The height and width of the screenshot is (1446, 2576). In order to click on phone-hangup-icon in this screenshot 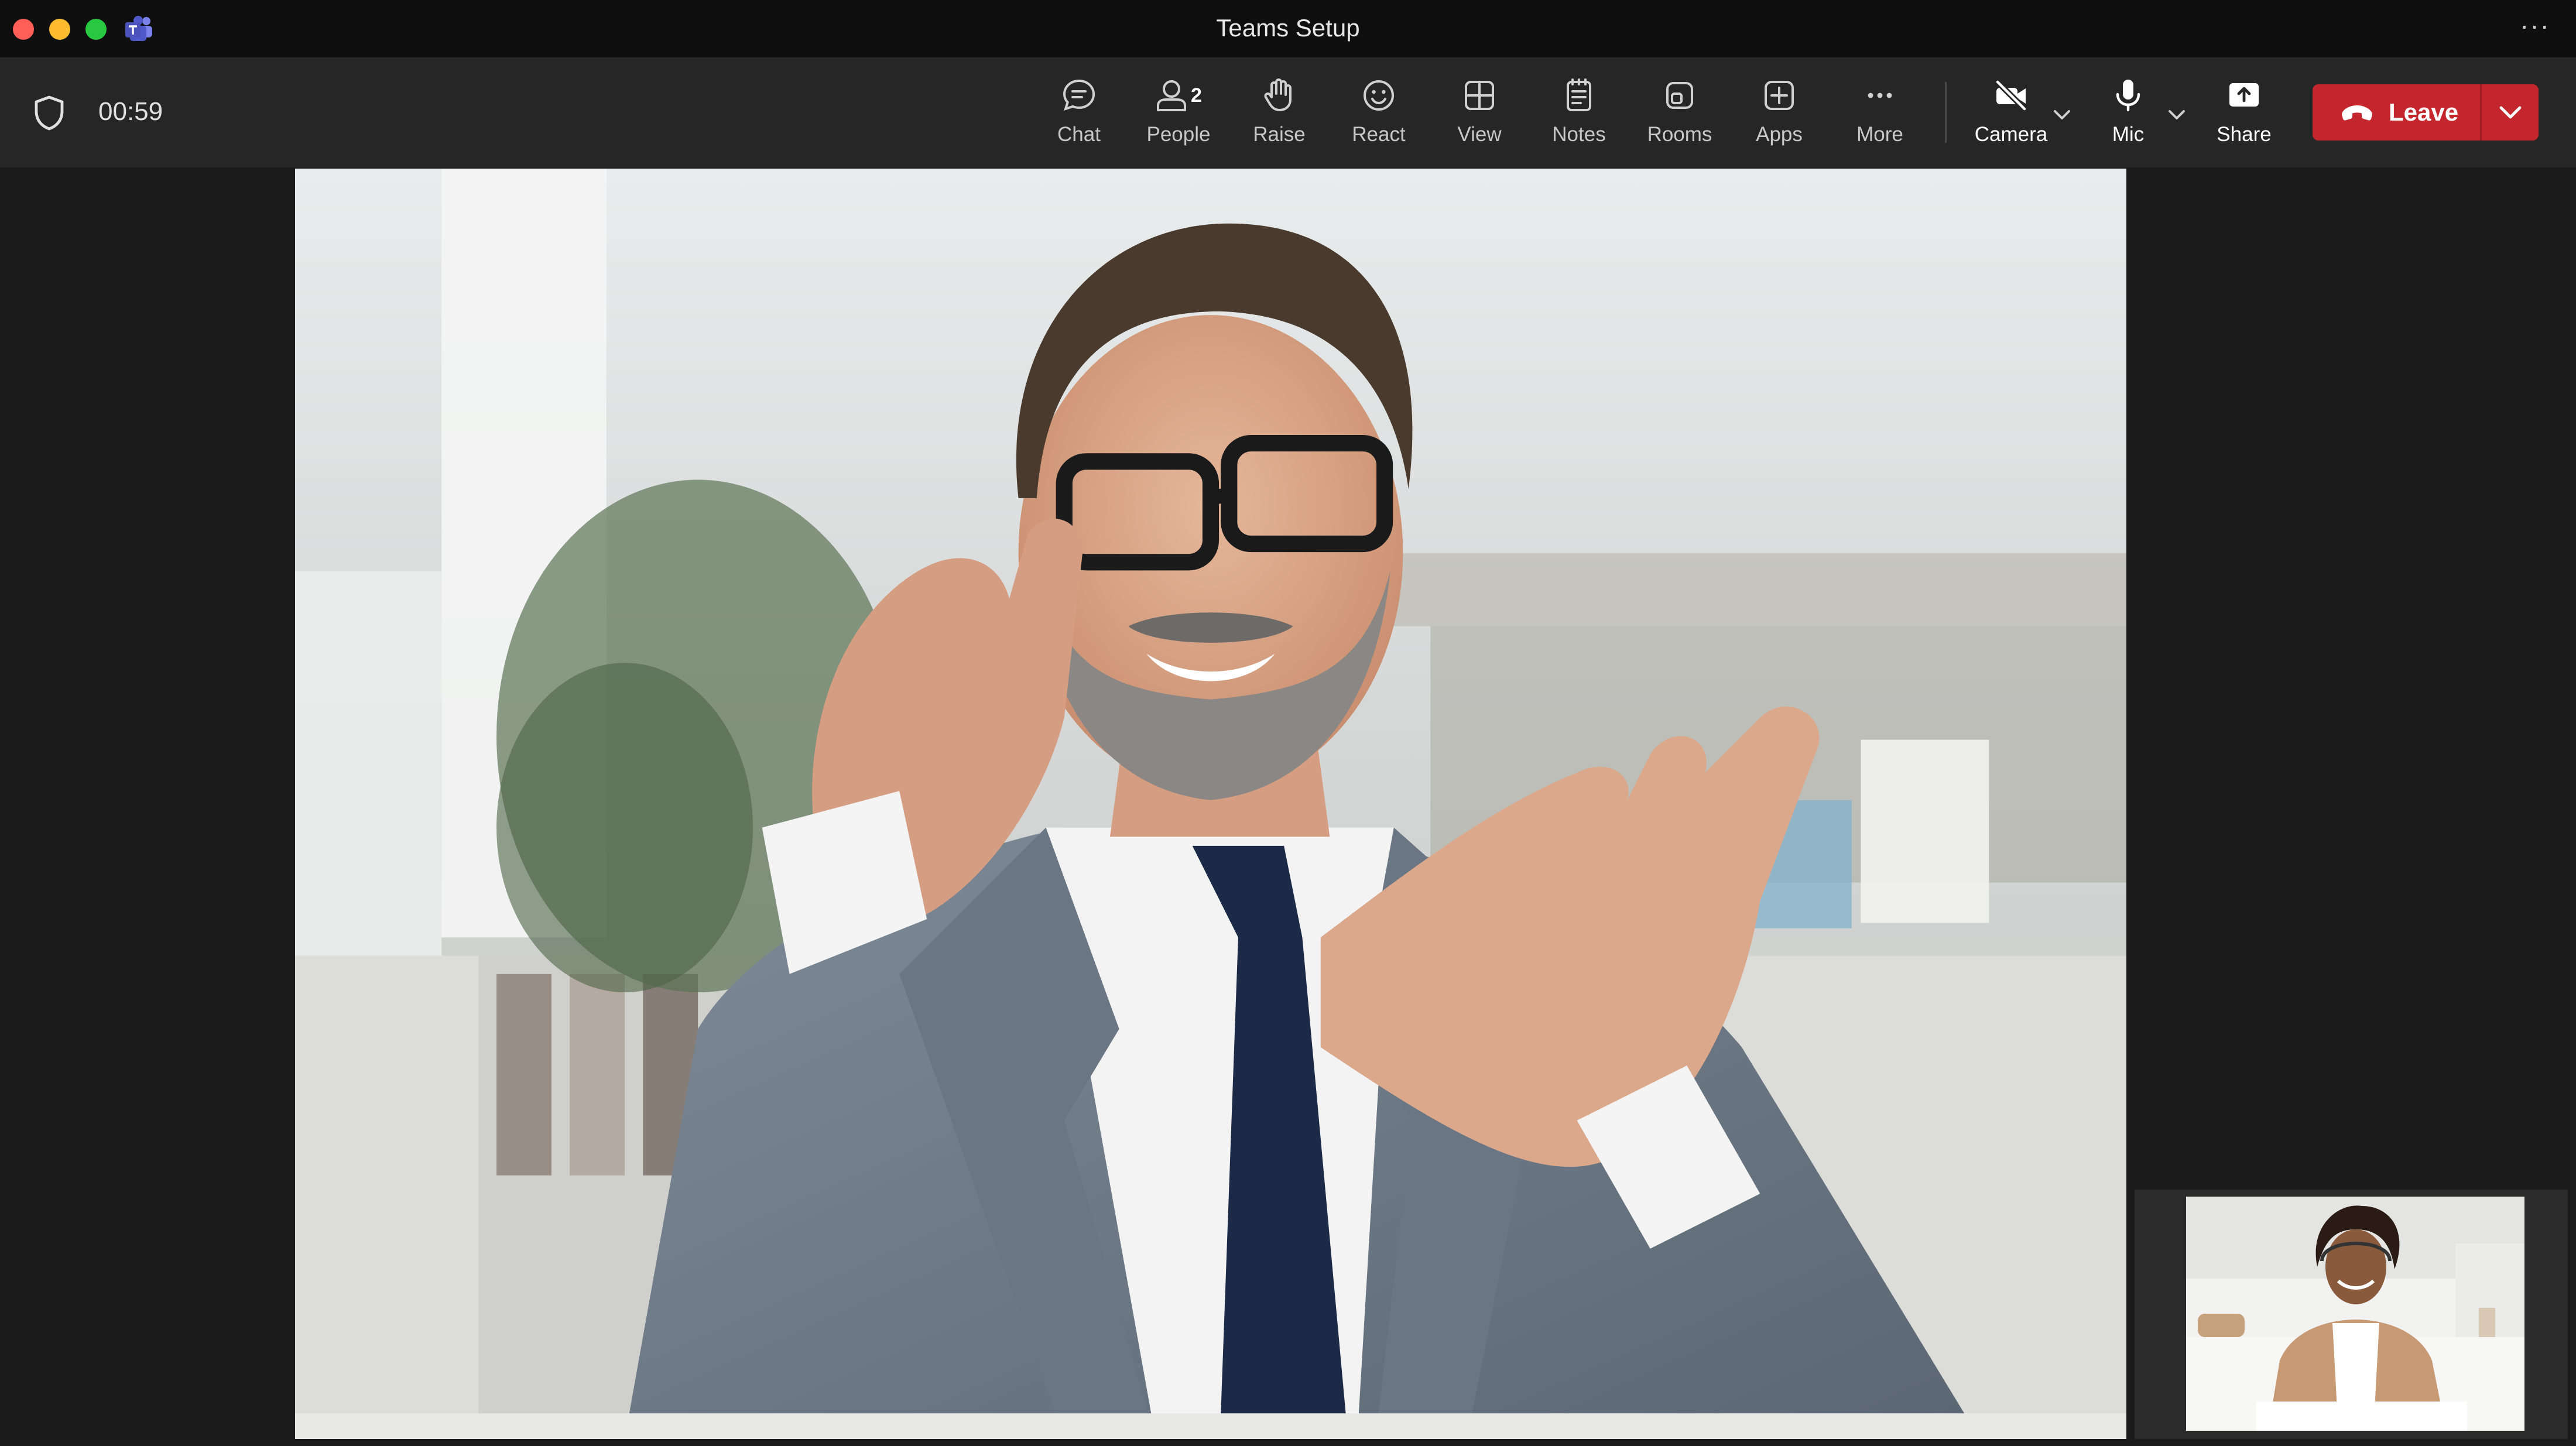, I will do `click(2357, 113)`.